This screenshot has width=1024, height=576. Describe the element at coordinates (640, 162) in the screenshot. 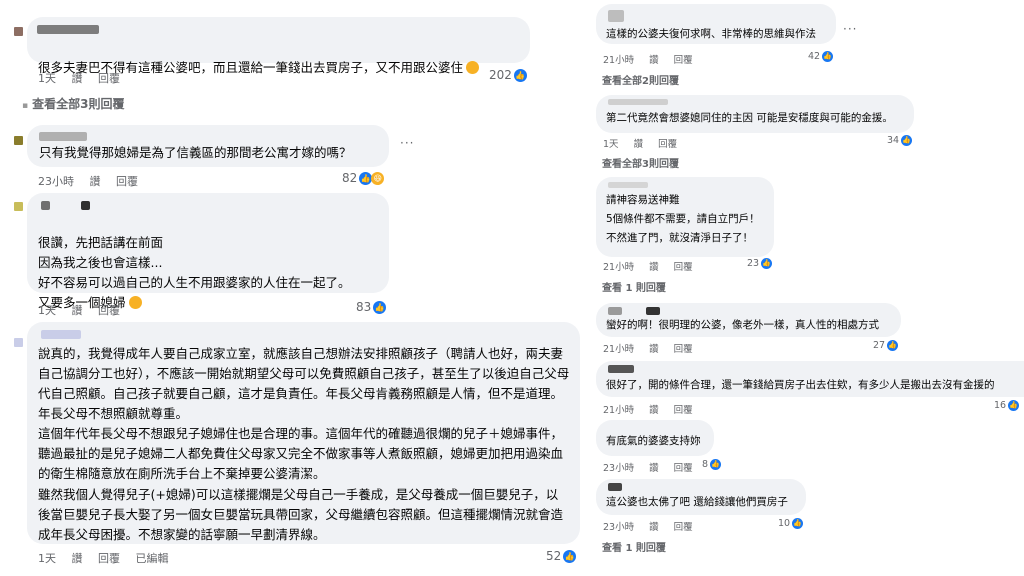

I see `view-replies-link: 查看全部3則回覆` at that location.